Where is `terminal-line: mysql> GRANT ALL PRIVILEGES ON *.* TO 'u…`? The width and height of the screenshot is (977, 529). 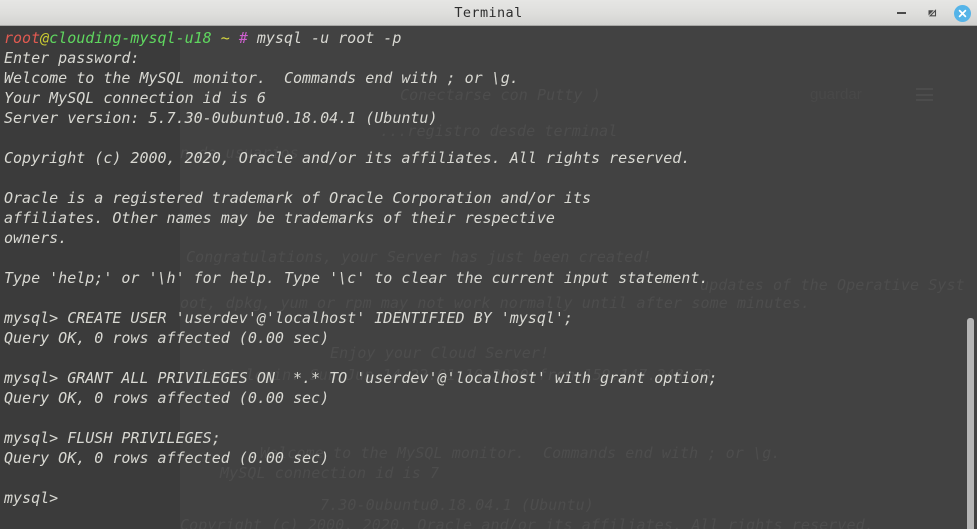
terminal-line: mysql> GRANT ALL PRIVILEGES ON *.* TO 'u… is located at coordinates (361, 378).